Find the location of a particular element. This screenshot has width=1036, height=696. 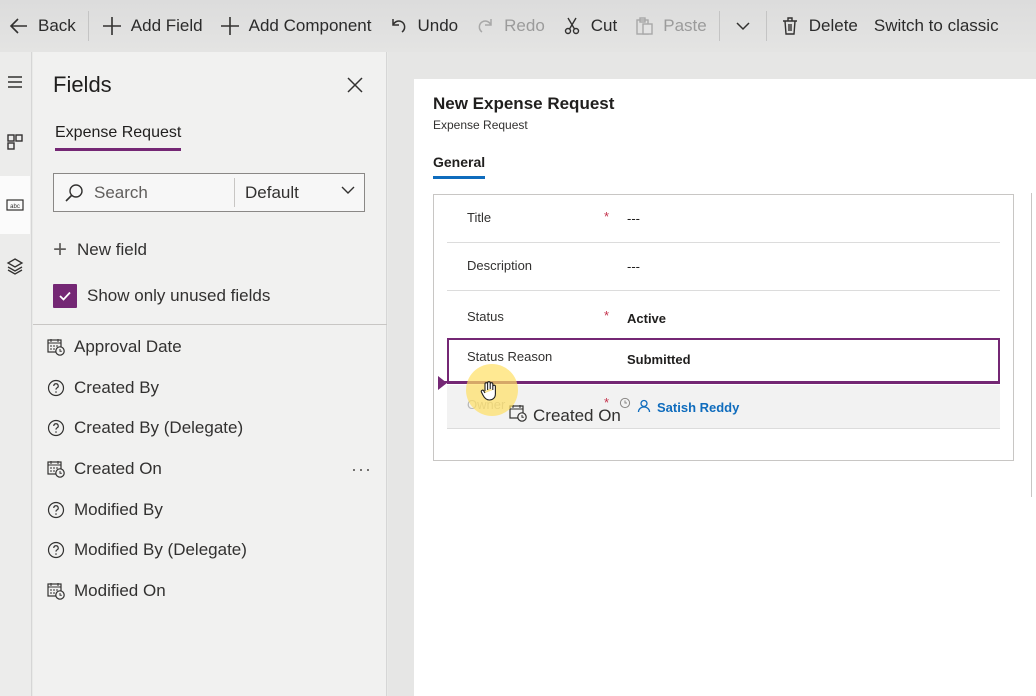

person-icon is located at coordinates (644, 407).